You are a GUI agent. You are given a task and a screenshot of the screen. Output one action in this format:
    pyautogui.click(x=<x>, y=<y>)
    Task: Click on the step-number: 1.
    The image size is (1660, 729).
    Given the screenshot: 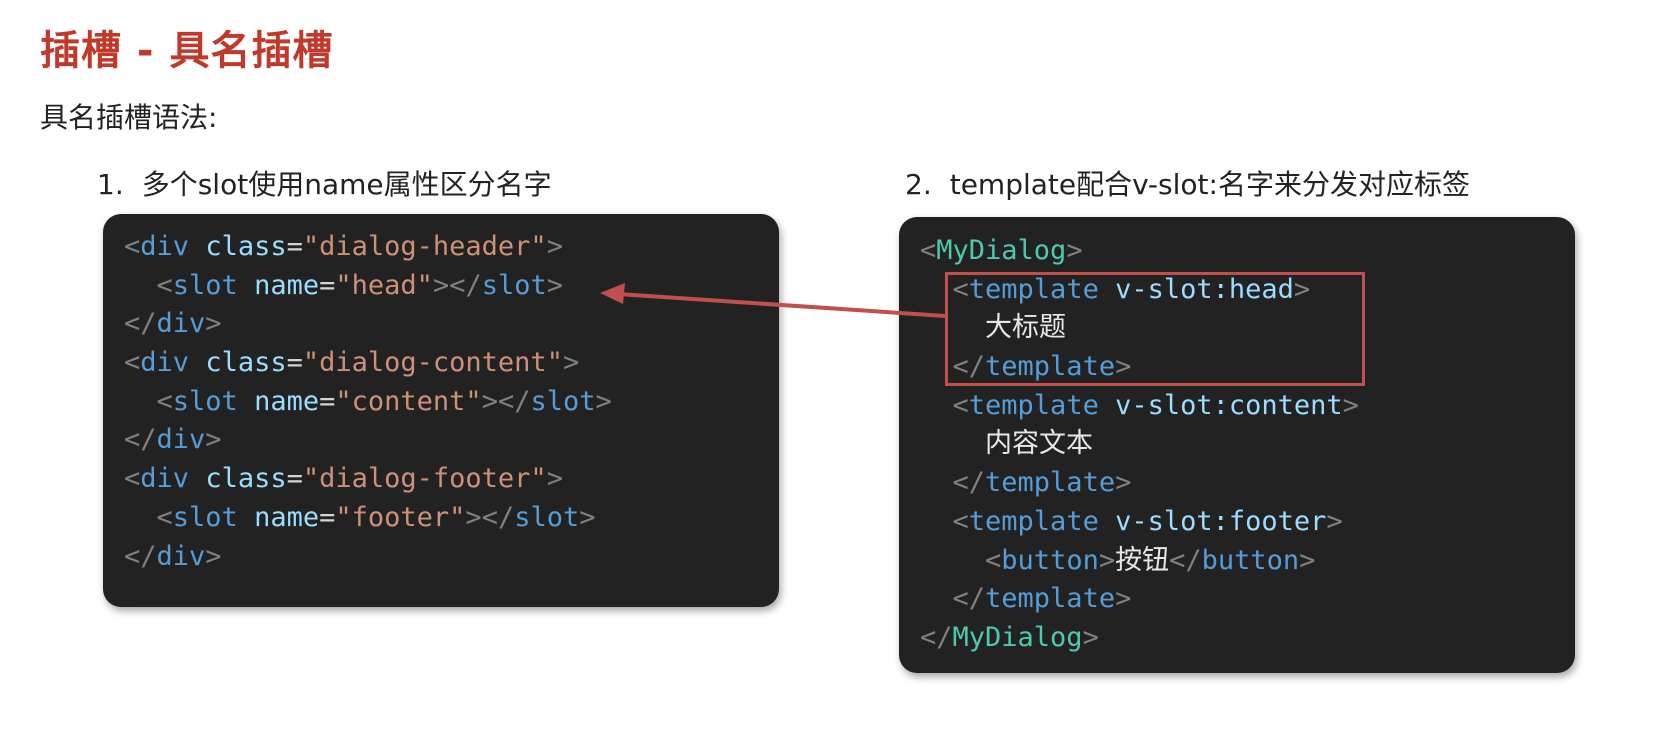 What is the action you would take?
    pyautogui.click(x=110, y=184)
    